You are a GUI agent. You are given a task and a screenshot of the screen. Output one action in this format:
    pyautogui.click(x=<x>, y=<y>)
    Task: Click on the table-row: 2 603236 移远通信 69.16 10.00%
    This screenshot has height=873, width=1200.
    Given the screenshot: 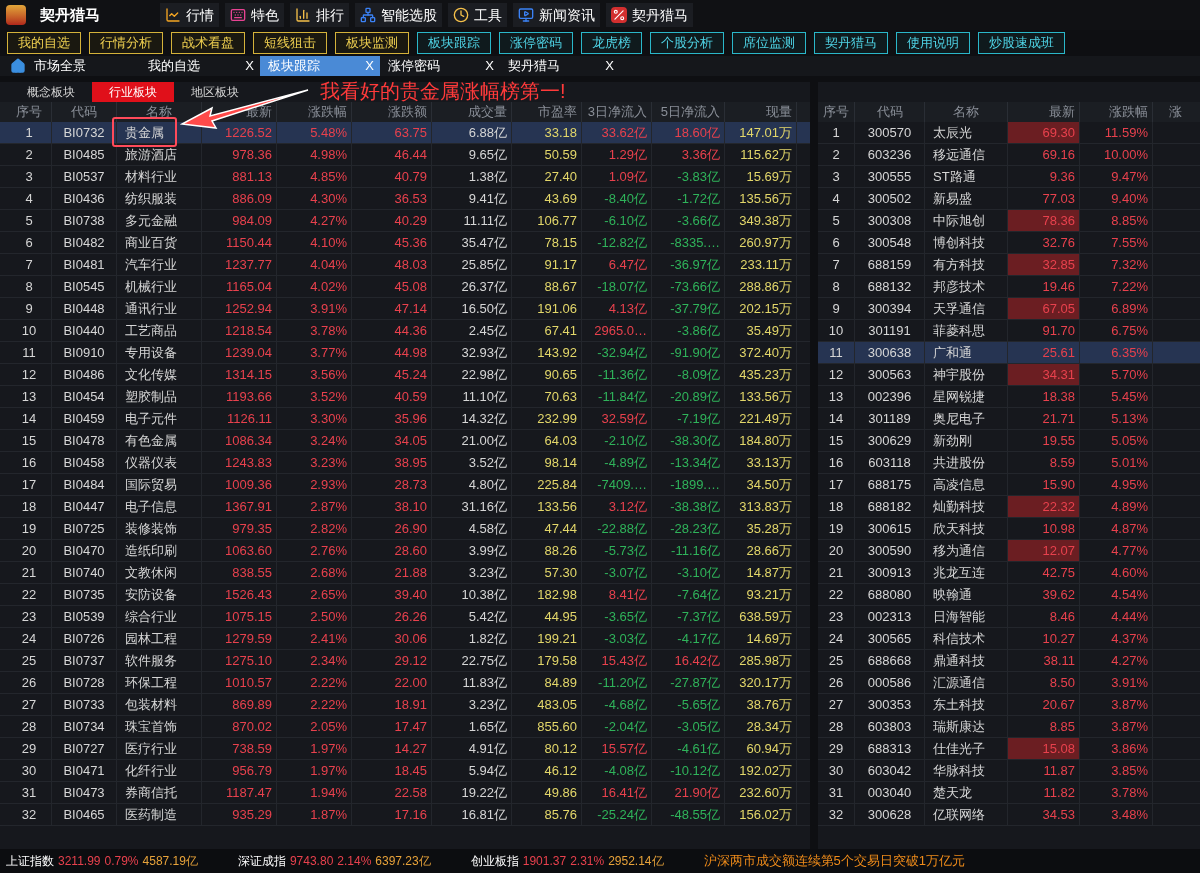 What is the action you would take?
    pyautogui.click(x=1009, y=155)
    